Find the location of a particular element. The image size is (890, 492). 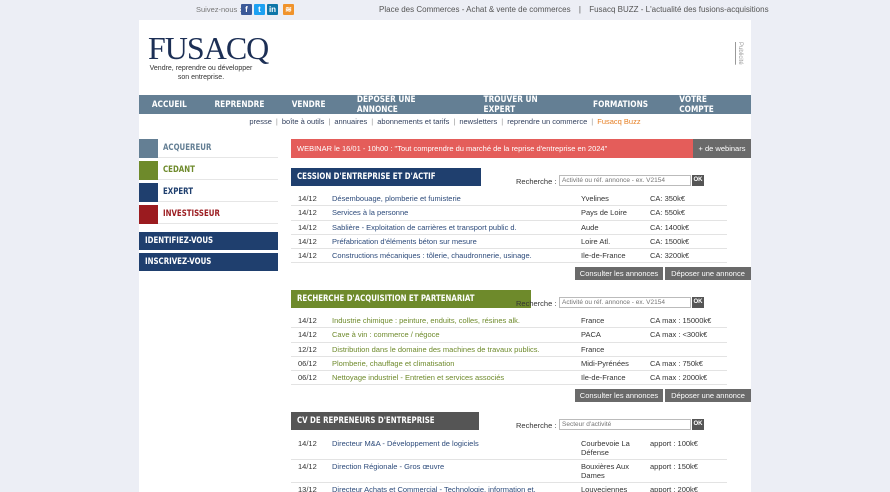

profile-expert: EXPERT is located at coordinates (208, 192).